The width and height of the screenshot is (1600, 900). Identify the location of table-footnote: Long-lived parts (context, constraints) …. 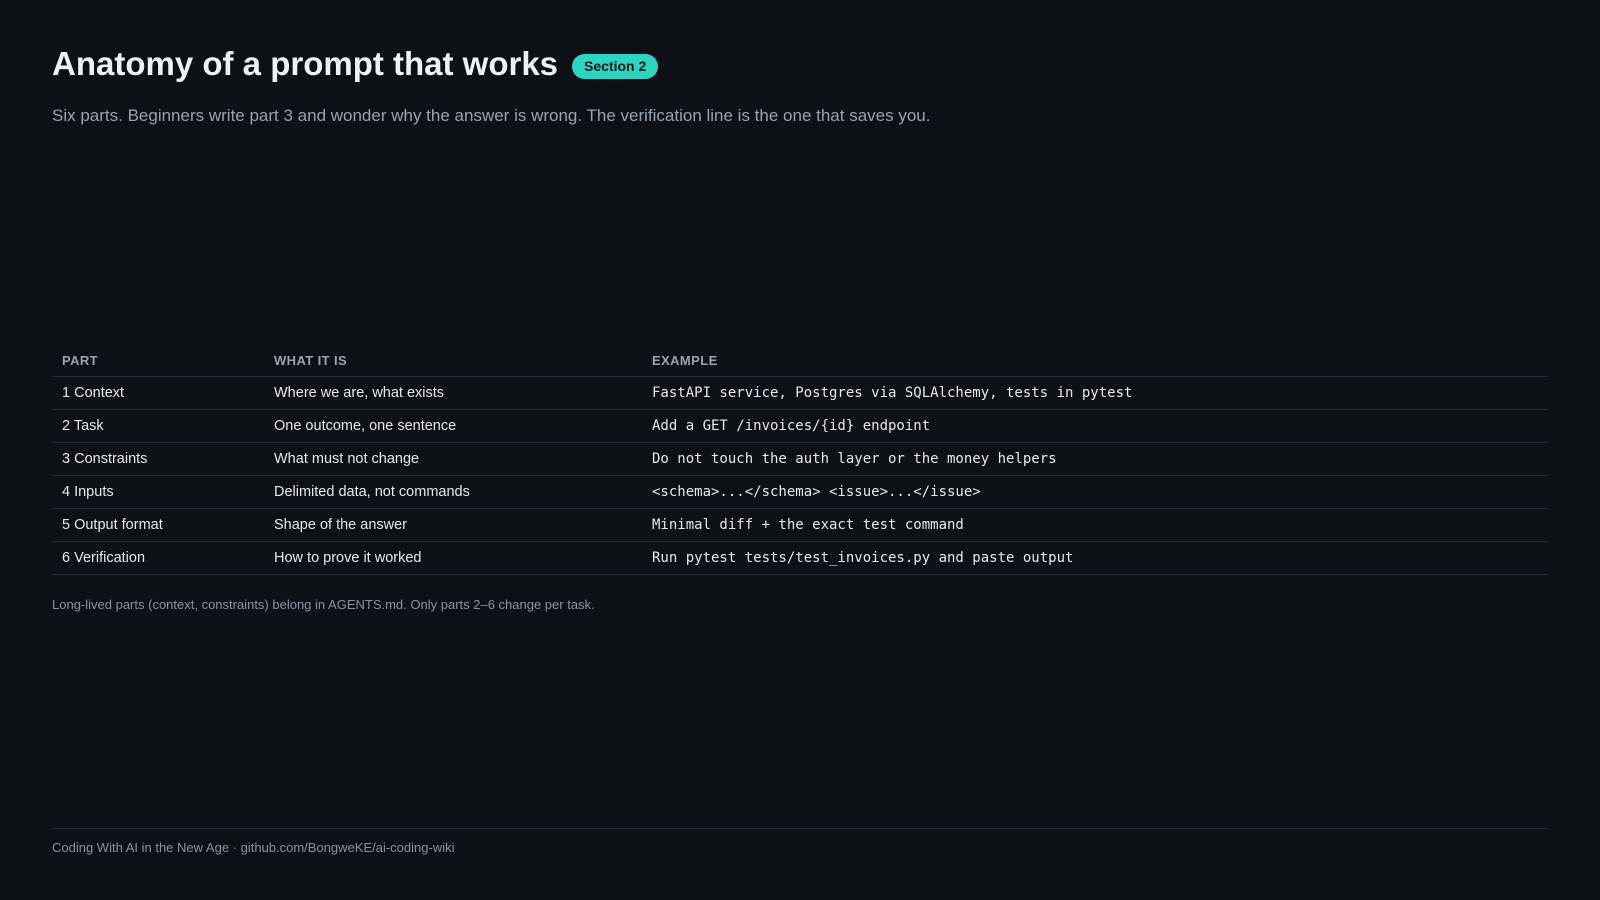
(323, 604).